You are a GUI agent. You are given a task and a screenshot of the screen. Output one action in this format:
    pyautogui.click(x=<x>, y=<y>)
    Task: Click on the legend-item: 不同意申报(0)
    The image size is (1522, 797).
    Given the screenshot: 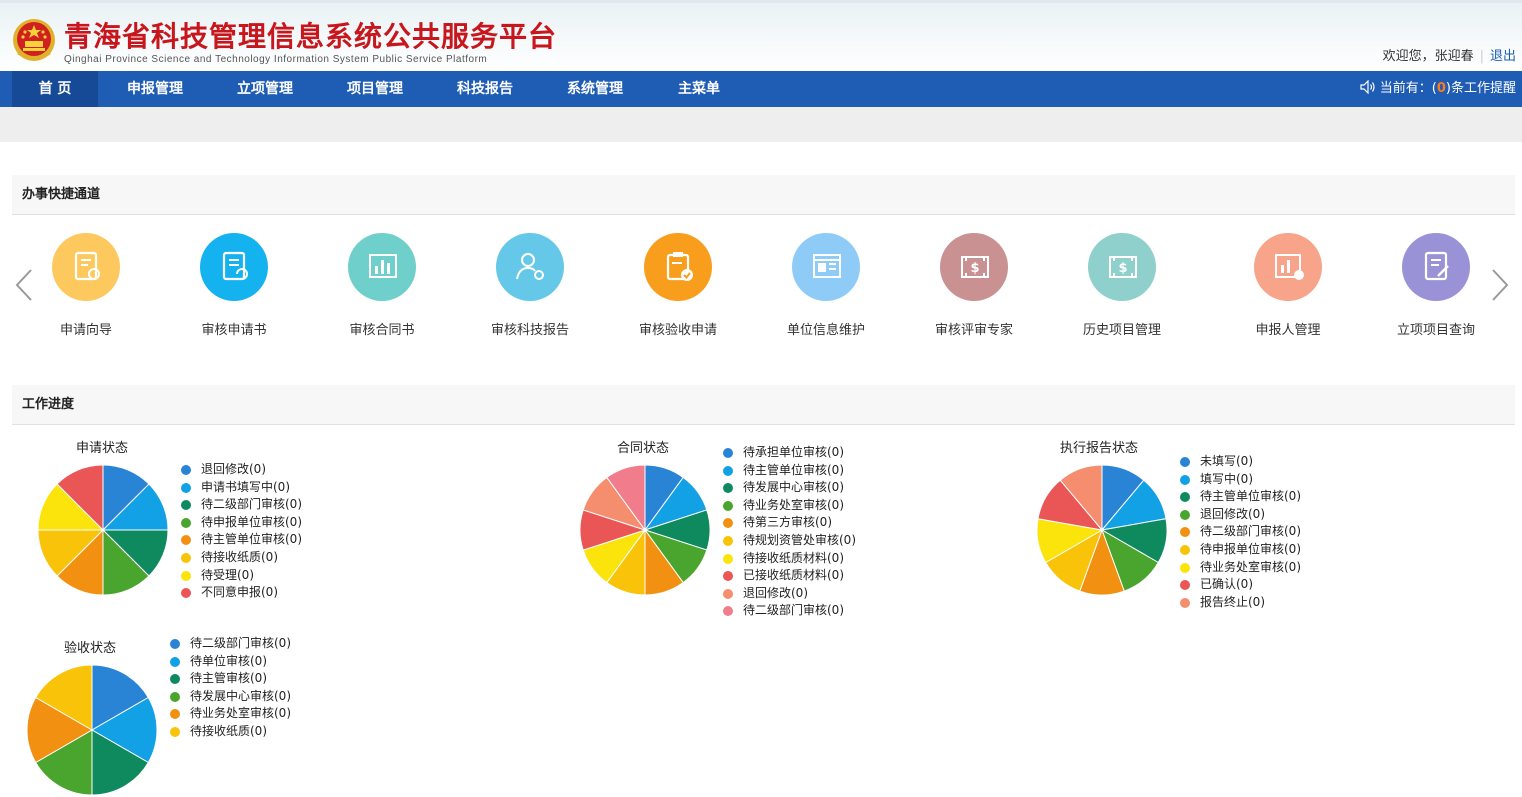 What is the action you would take?
    pyautogui.click(x=241, y=593)
    